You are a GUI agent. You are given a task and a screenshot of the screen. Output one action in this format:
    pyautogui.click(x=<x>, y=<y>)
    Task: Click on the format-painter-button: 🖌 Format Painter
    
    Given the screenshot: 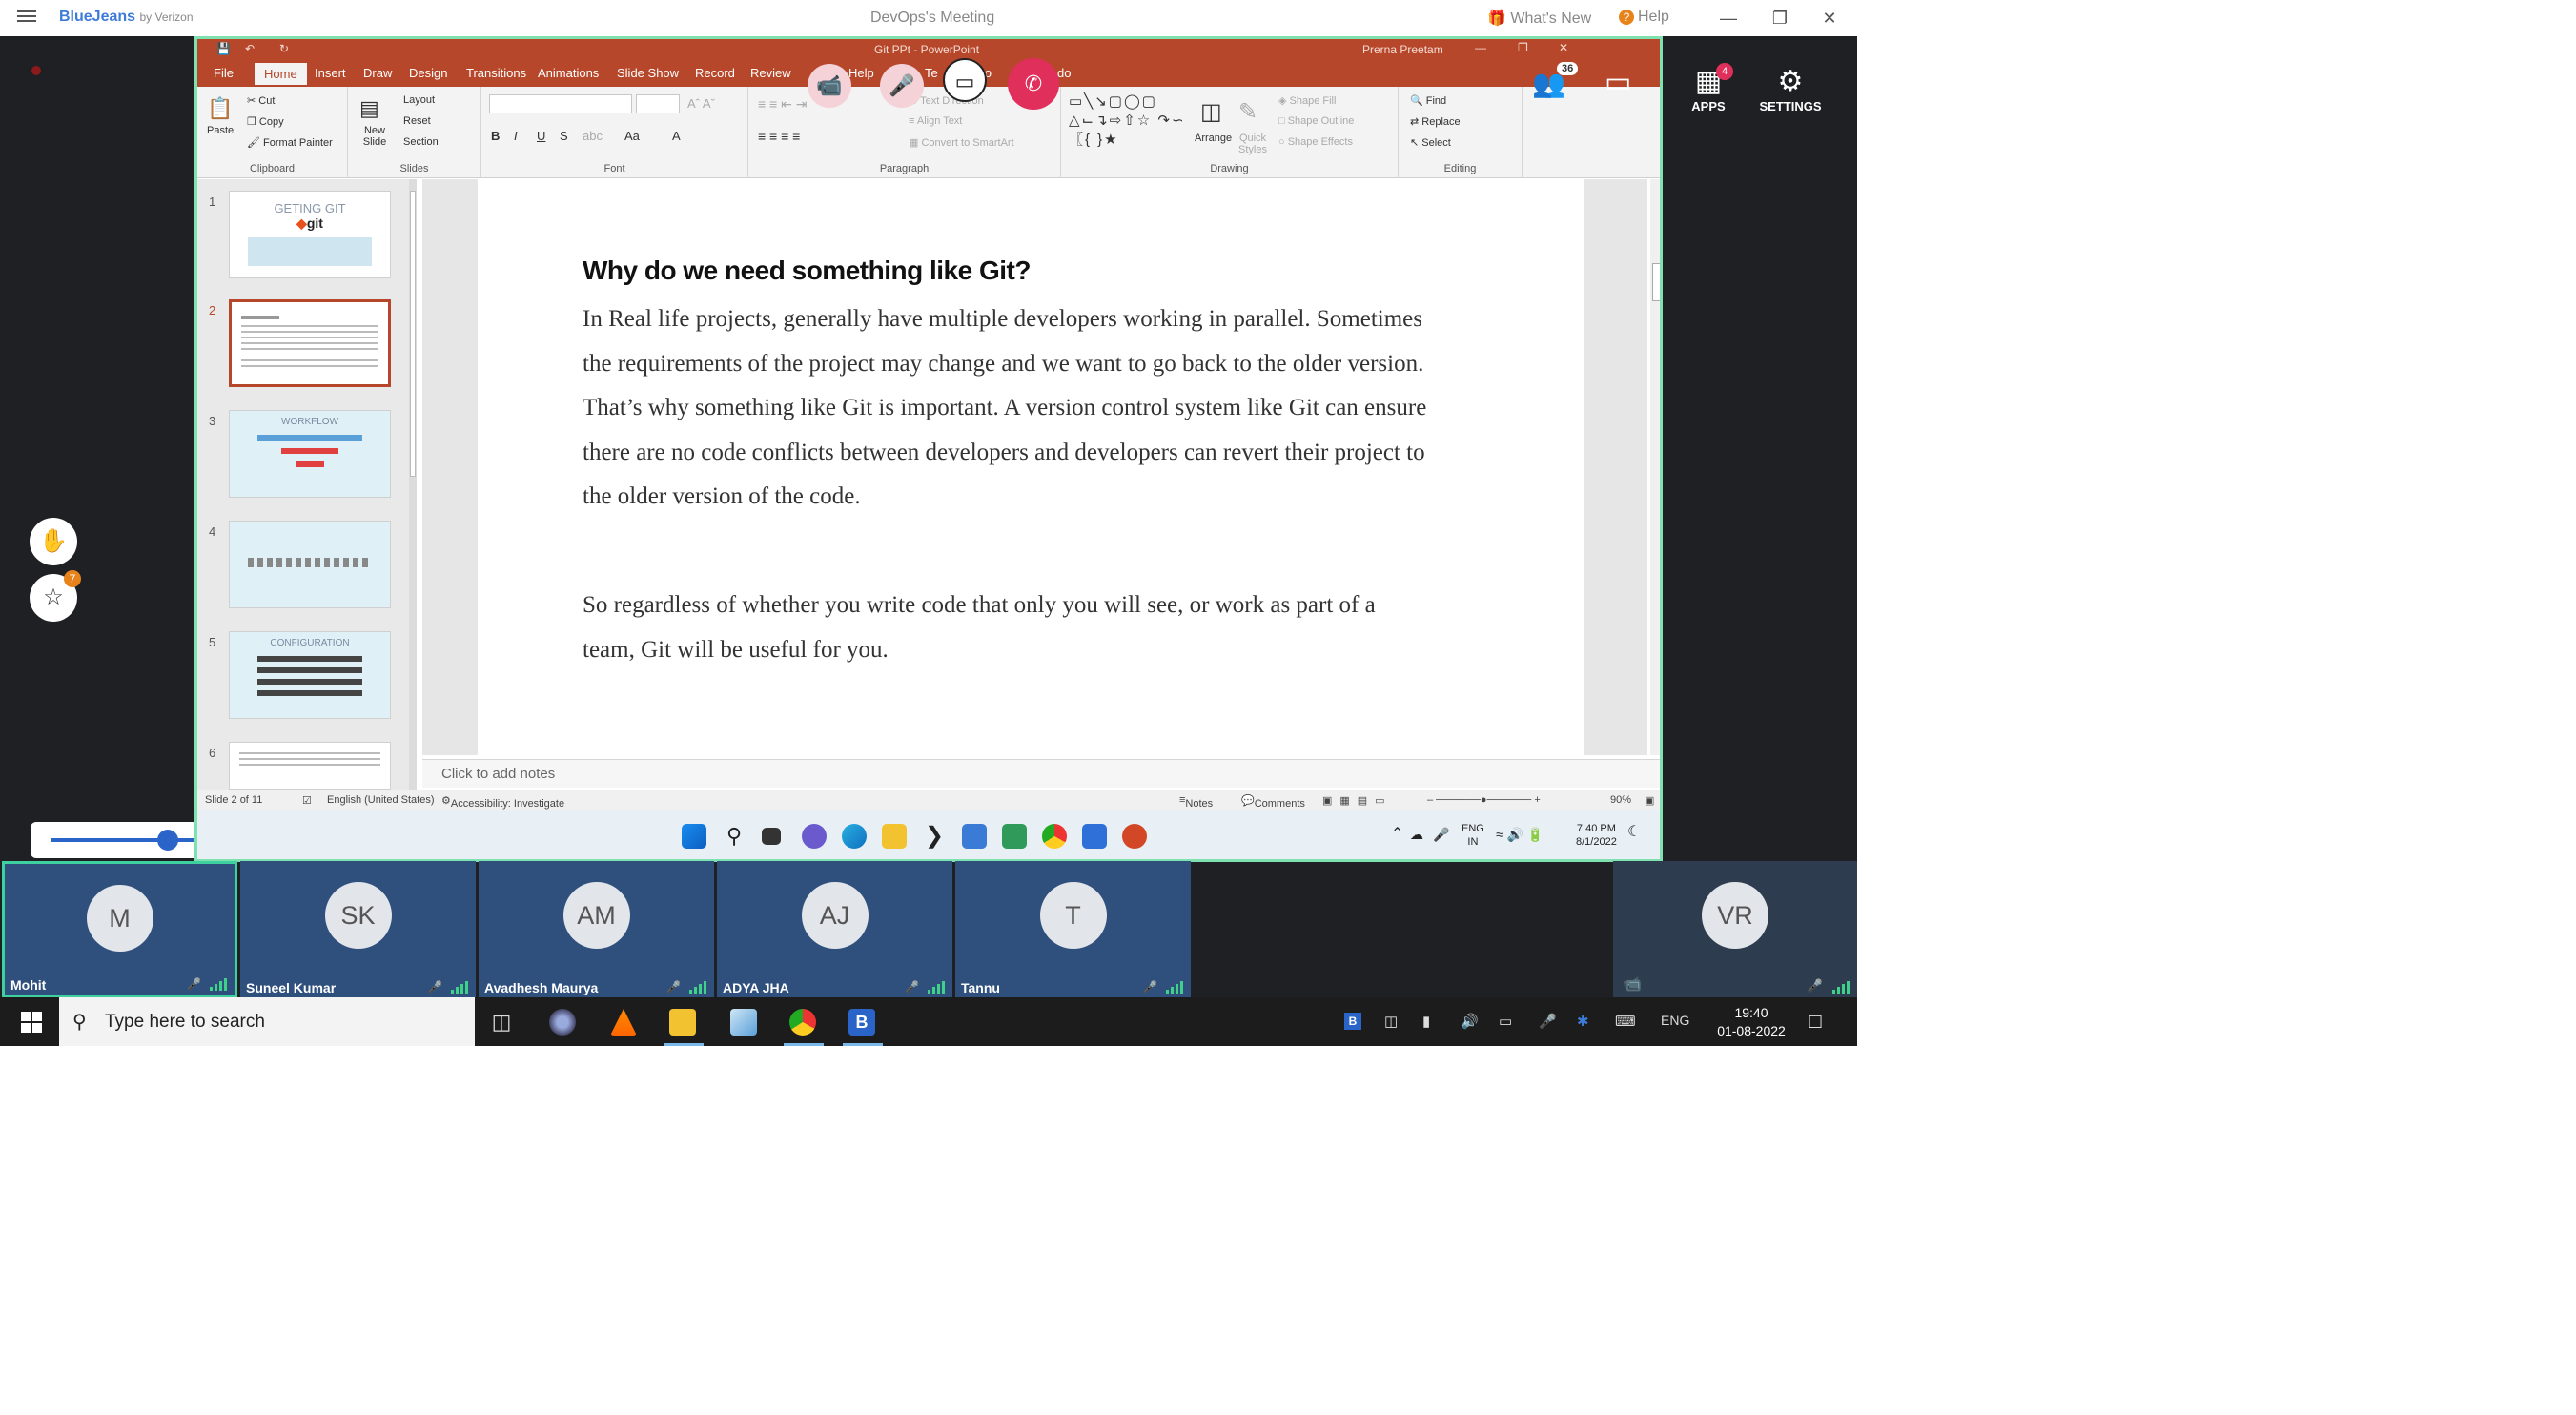 What is the action you would take?
    pyautogui.click(x=290, y=142)
    